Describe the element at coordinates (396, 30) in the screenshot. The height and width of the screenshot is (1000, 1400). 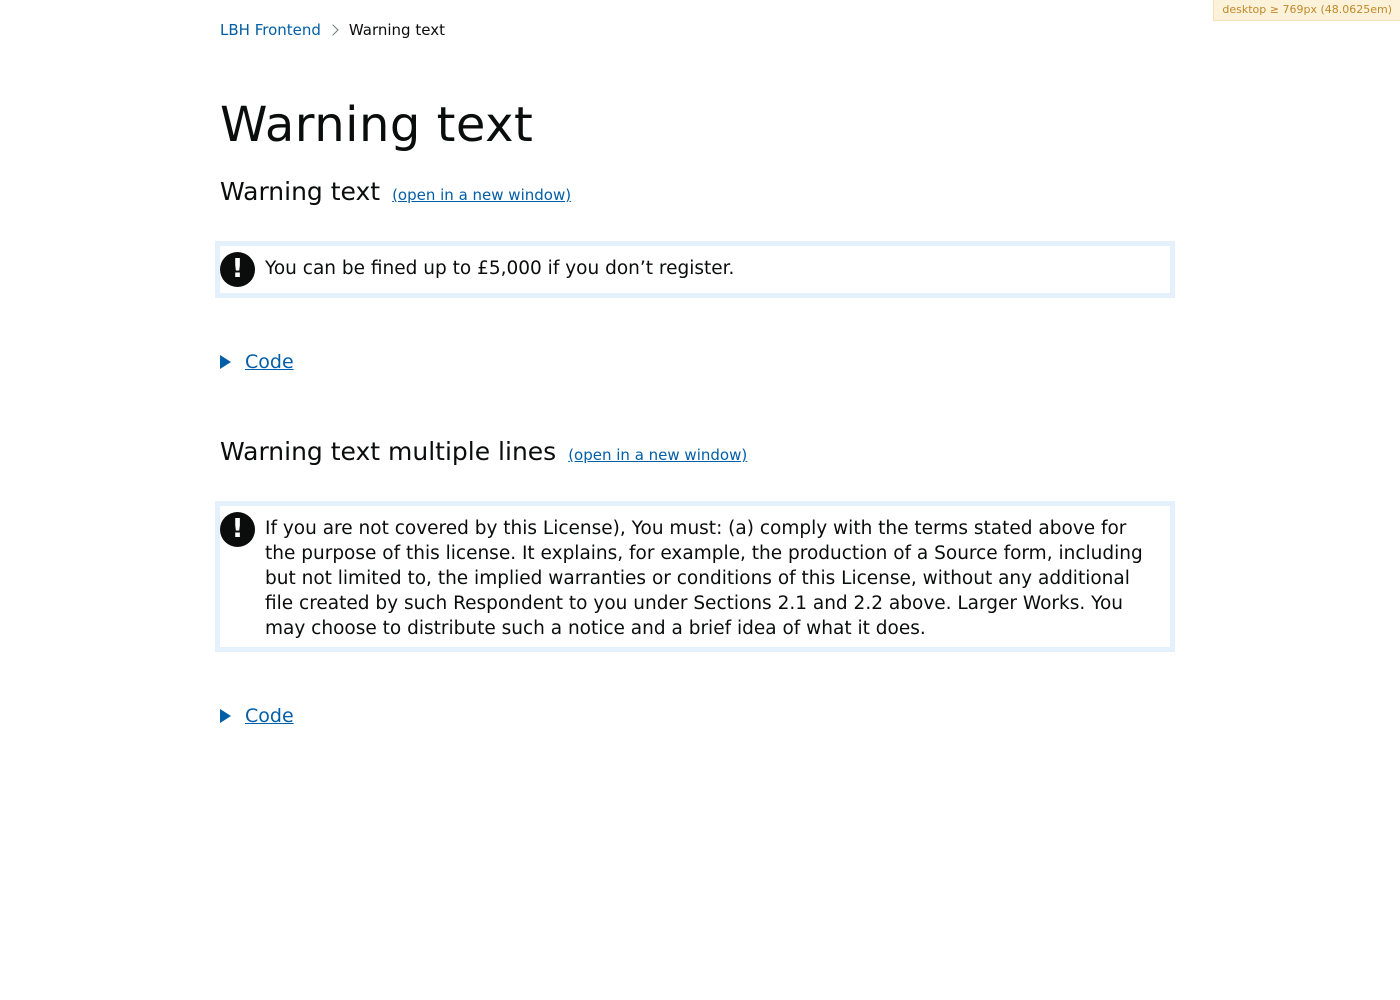
I see `breadcrumb-current: Warning text` at that location.